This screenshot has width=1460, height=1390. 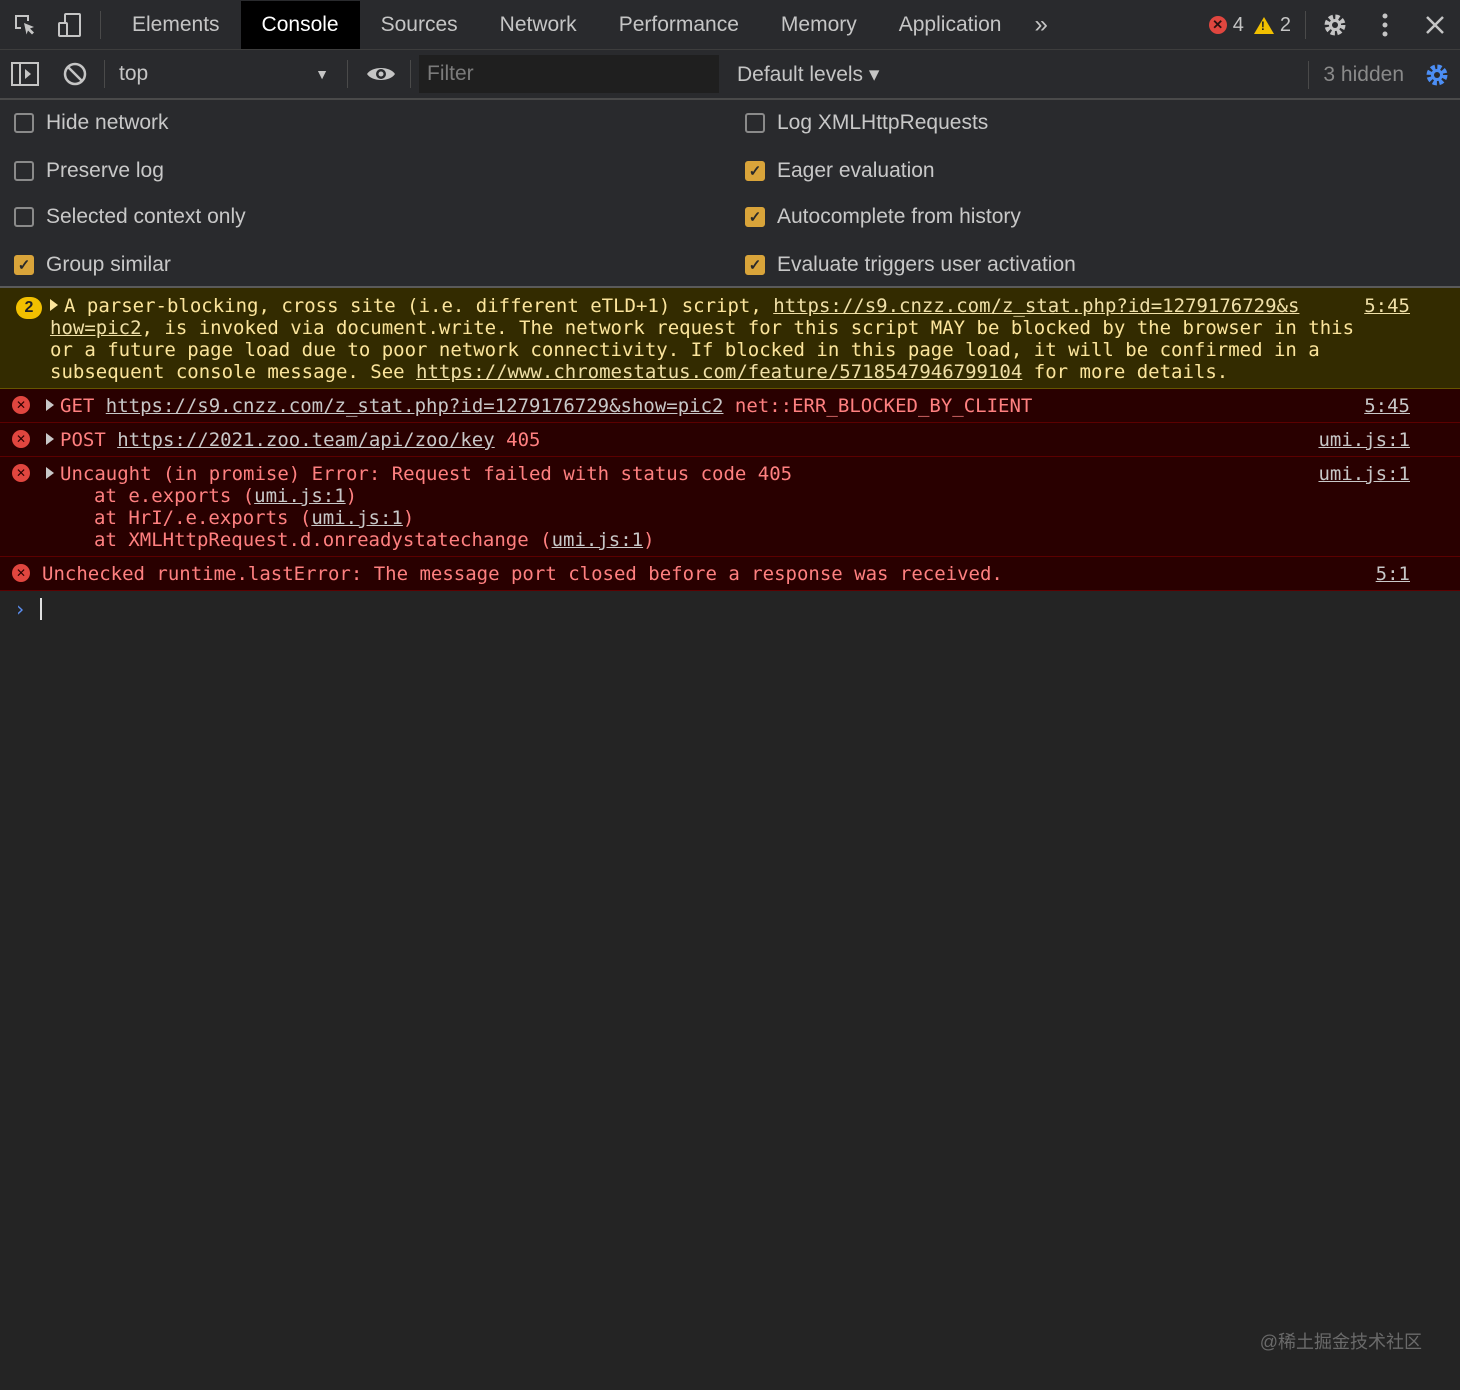 What do you see at coordinates (1435, 25) in the screenshot?
I see `close-icon` at bounding box center [1435, 25].